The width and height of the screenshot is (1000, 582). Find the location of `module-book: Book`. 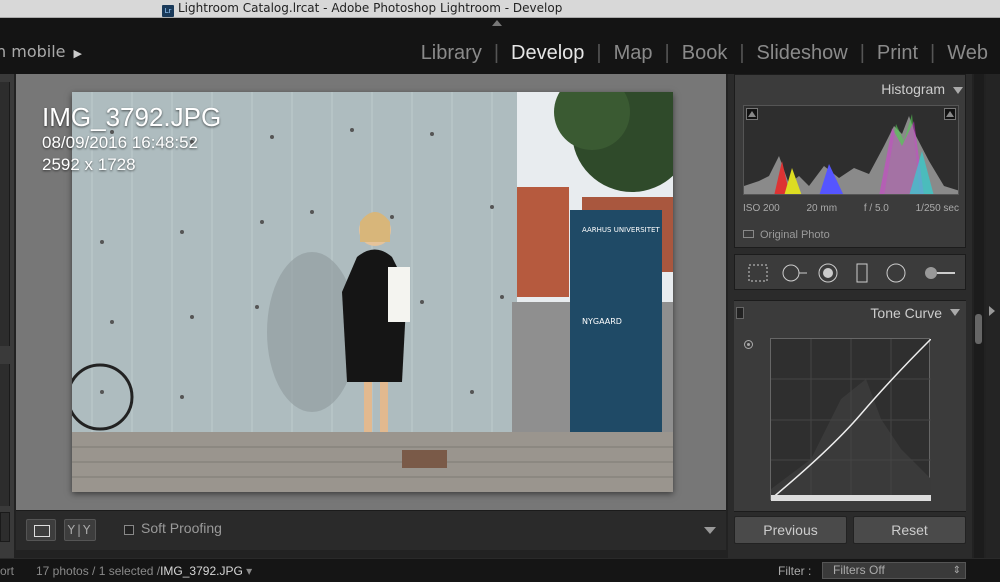

module-book: Book is located at coordinates (705, 53).